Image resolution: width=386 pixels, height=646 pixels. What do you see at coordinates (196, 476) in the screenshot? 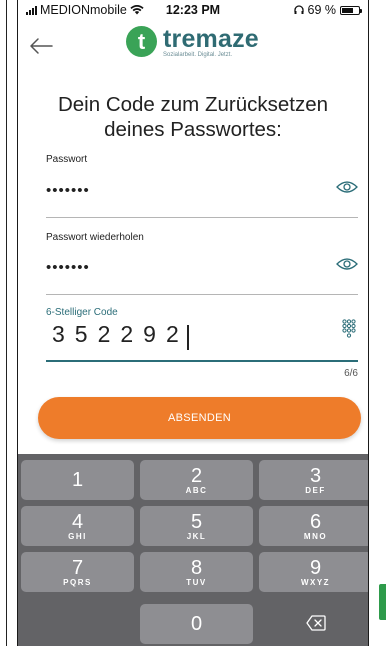
I see `key-number: 2` at bounding box center [196, 476].